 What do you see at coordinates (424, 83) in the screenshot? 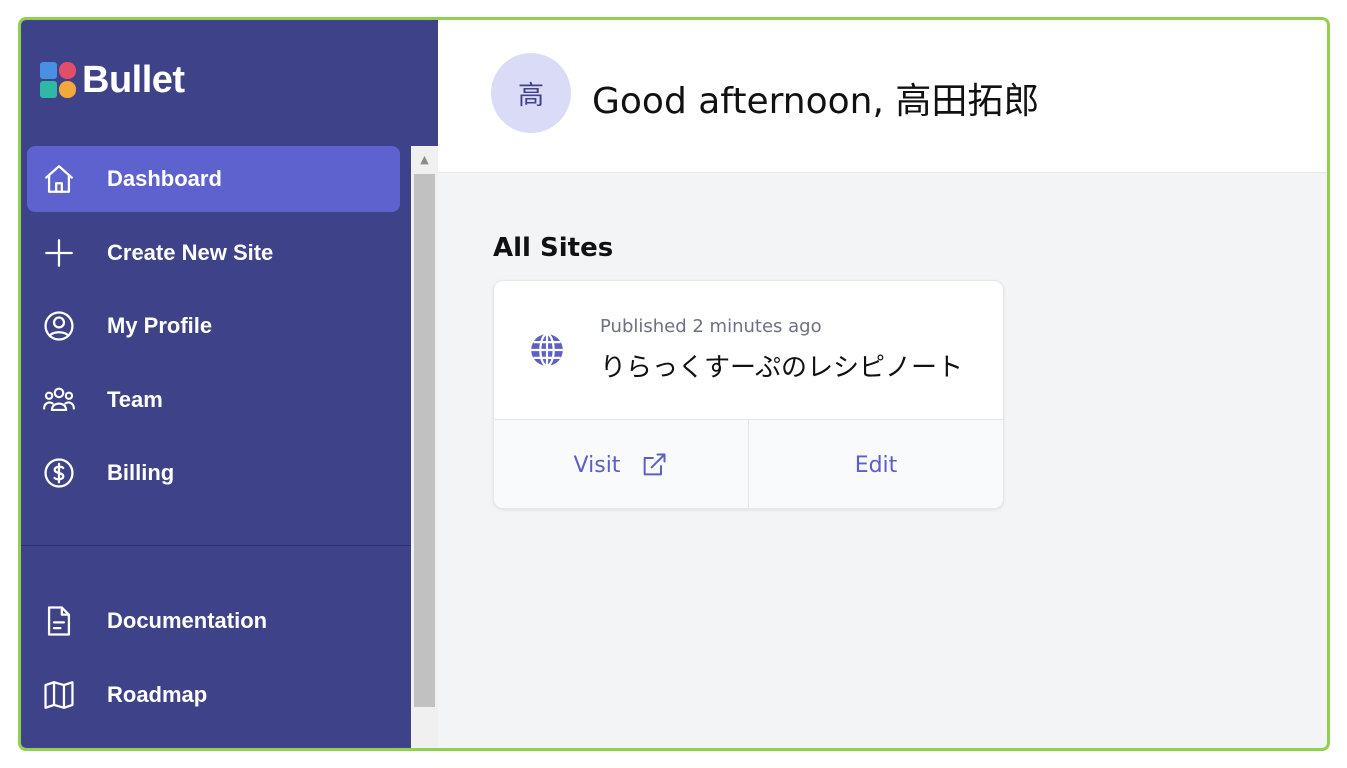
I see `sidebar-top-extension` at bounding box center [424, 83].